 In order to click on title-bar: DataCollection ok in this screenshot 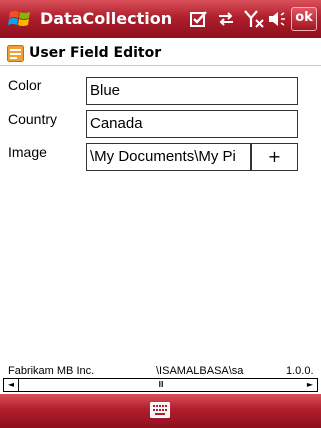, I will do `click(160, 19)`.